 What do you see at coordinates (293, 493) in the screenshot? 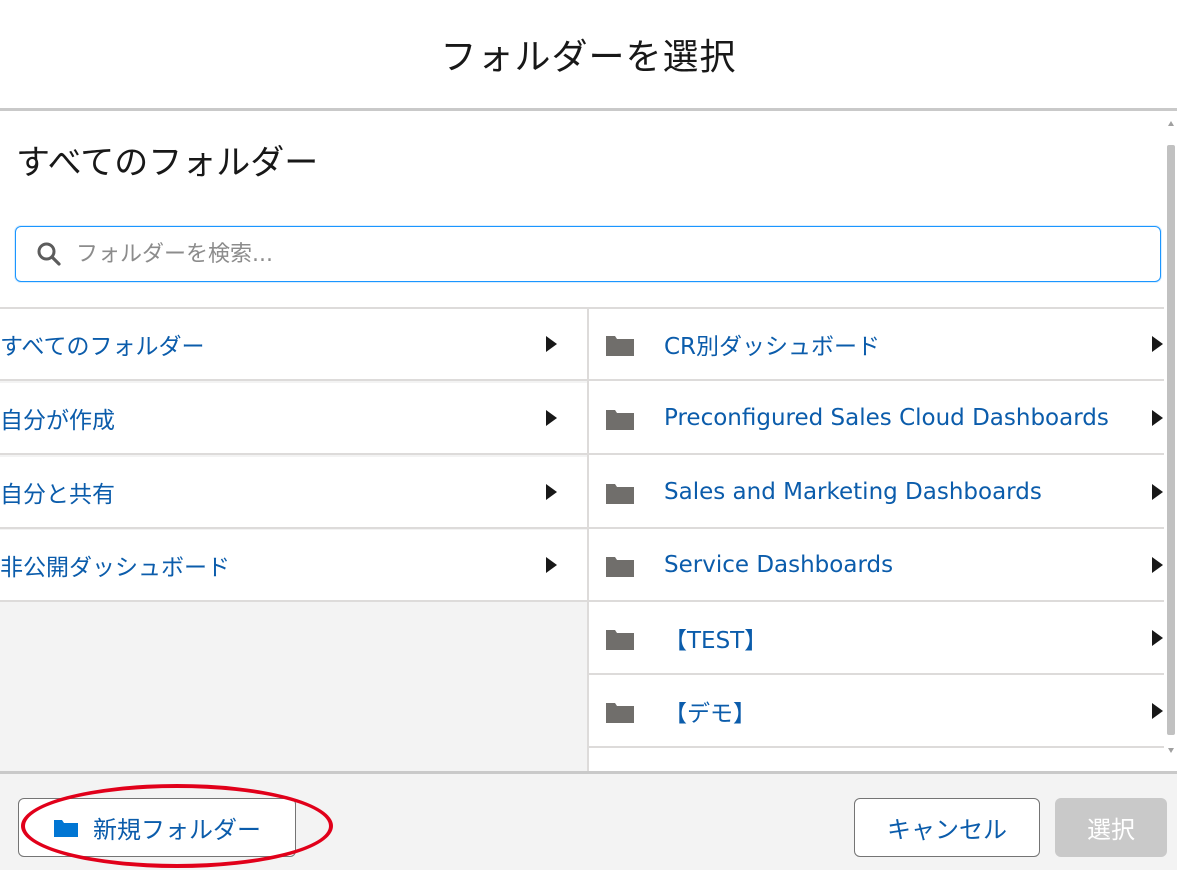
I see `left-item-shared-with-me: 自分と共有` at bounding box center [293, 493].